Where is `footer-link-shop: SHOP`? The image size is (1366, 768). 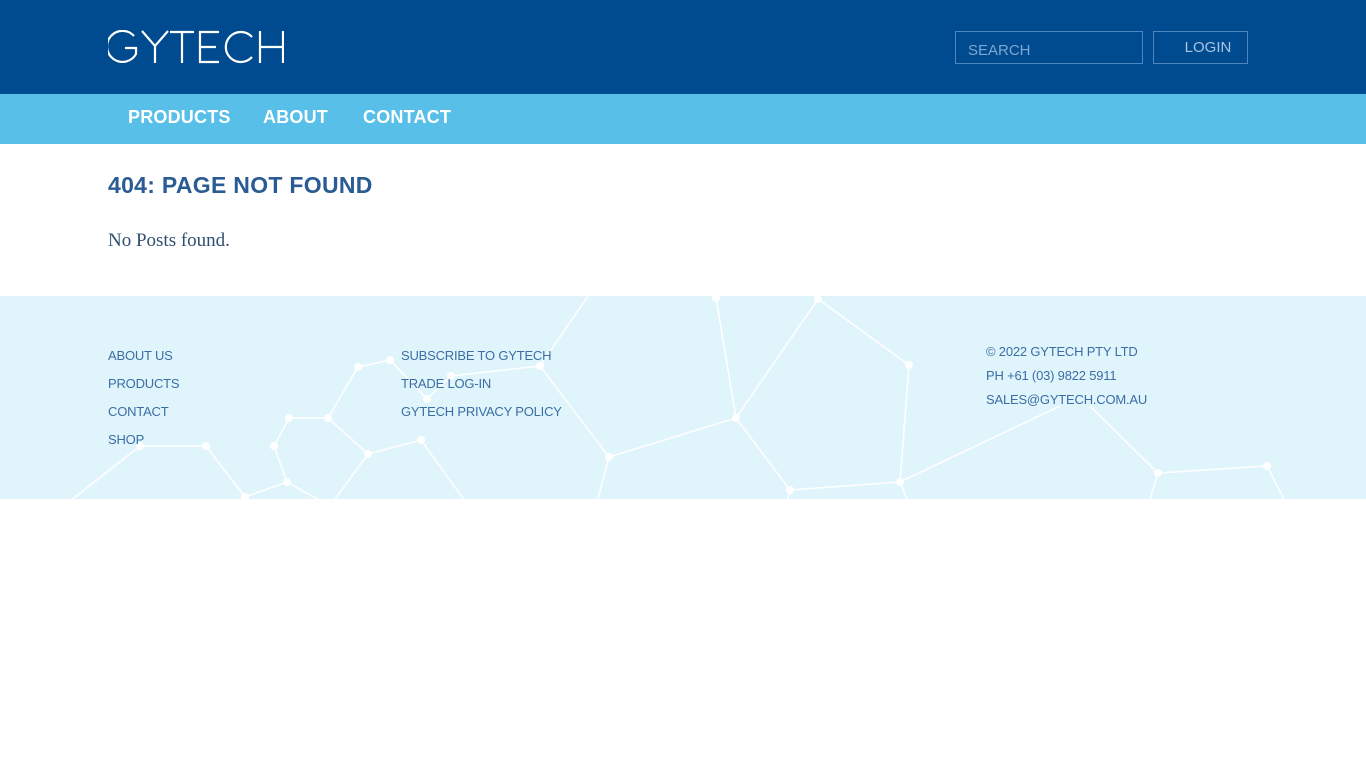 footer-link-shop: SHOP is located at coordinates (126, 439).